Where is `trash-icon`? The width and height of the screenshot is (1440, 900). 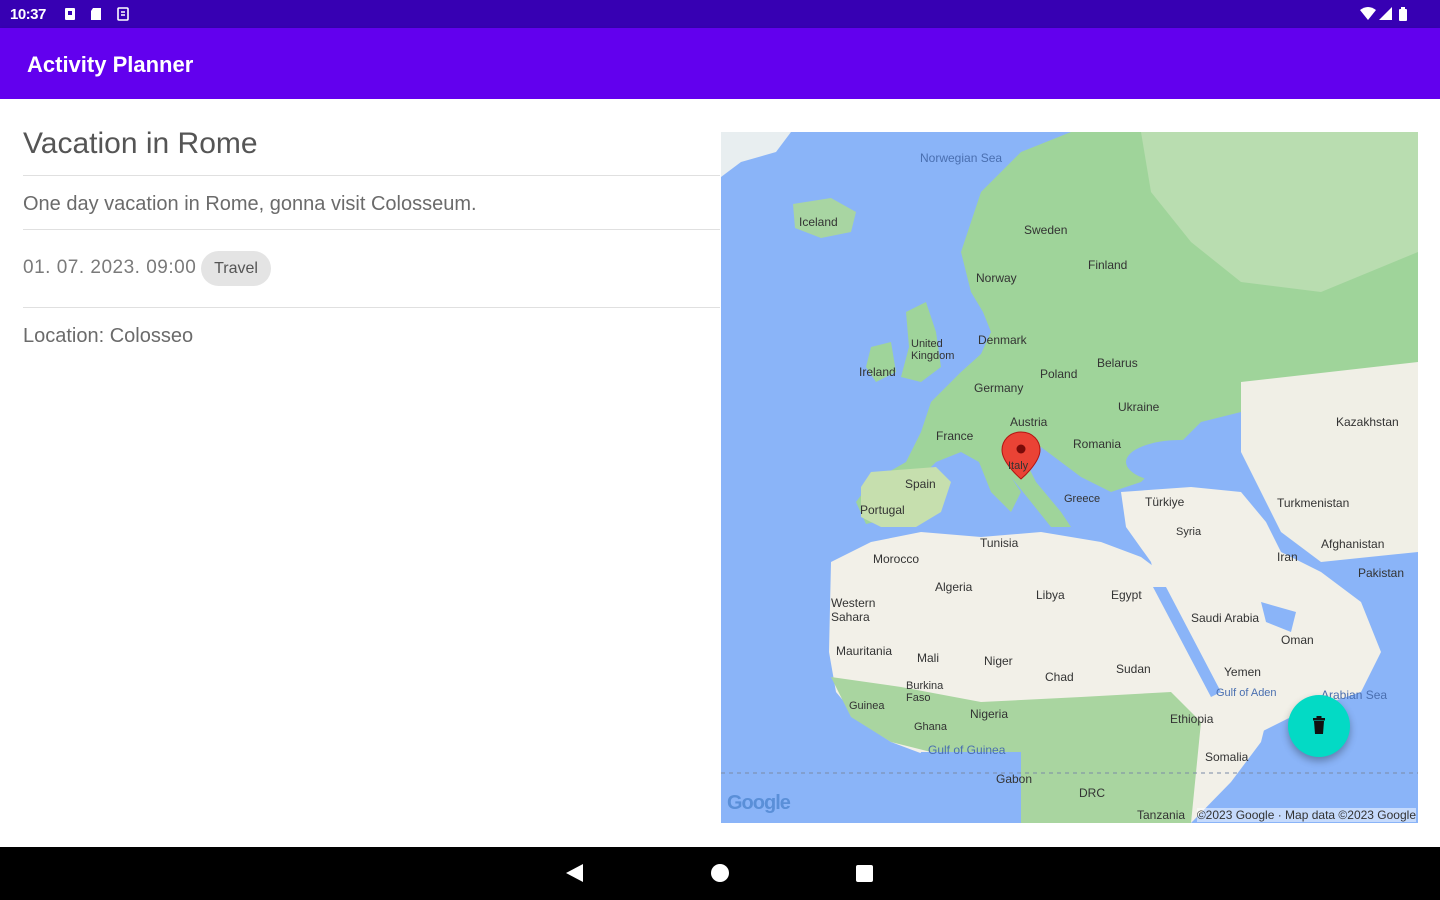
trash-icon is located at coordinates (1319, 725).